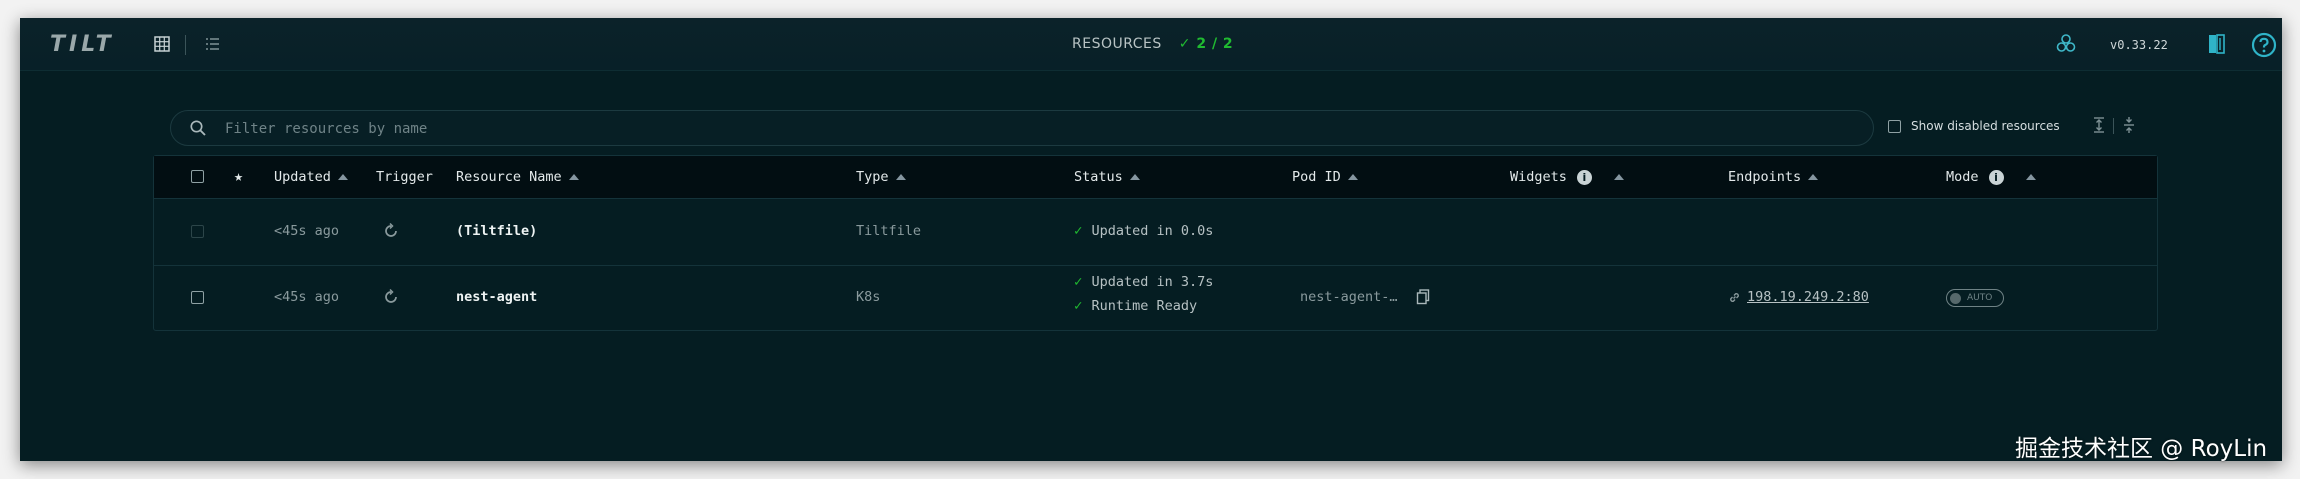 This screenshot has height=479, width=2300. Describe the element at coordinates (197, 176) in the screenshot. I see `select-all-checkbox` at that location.